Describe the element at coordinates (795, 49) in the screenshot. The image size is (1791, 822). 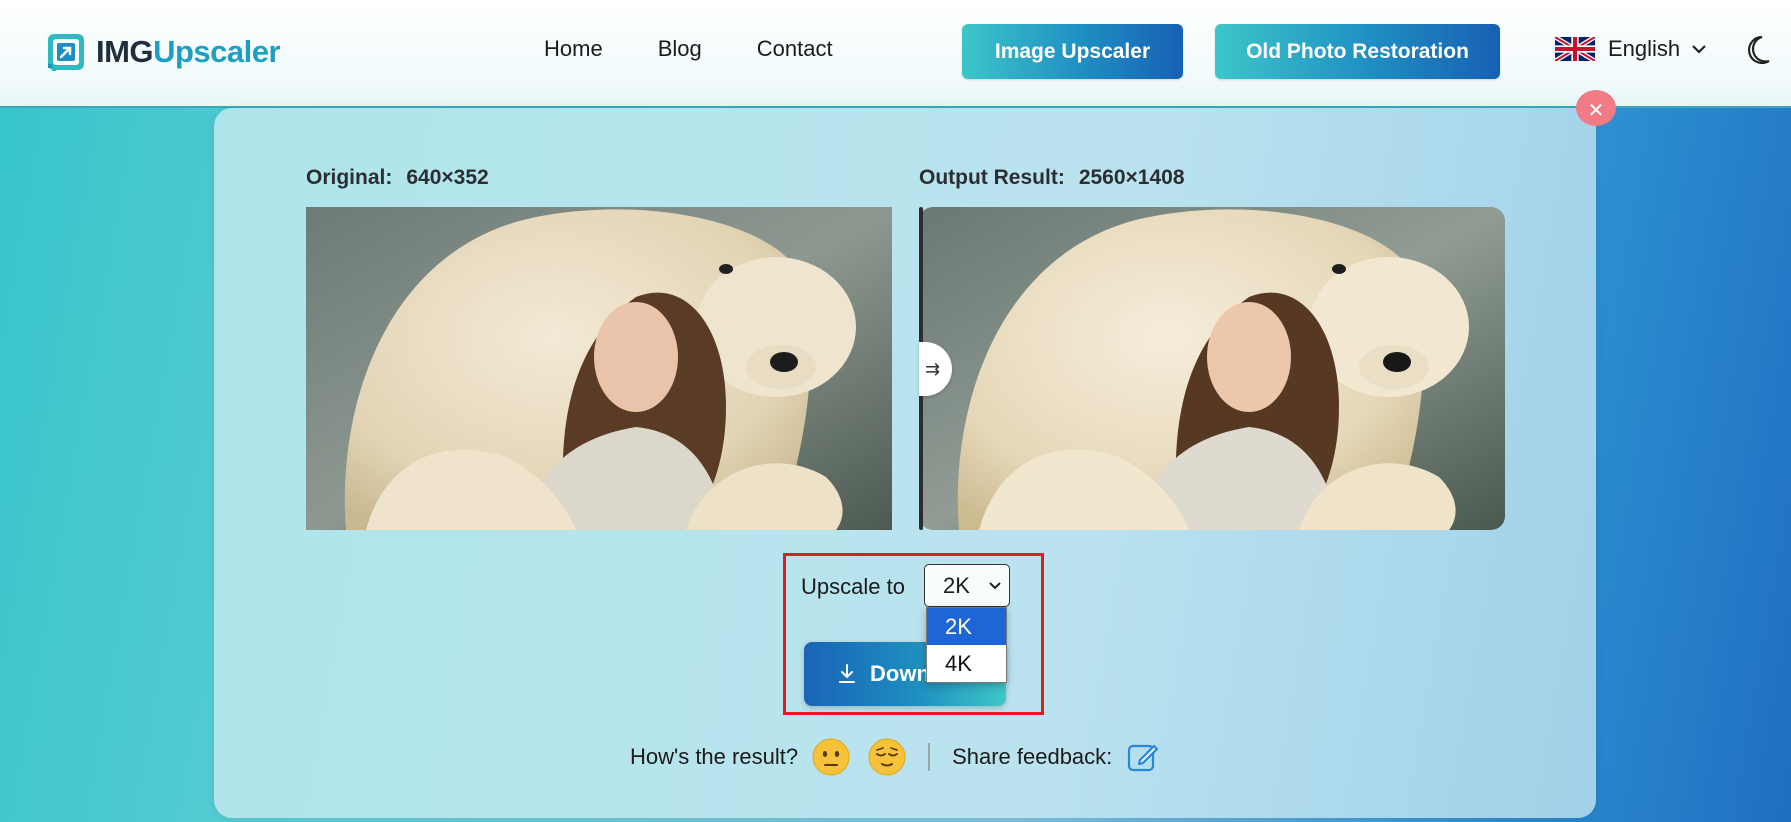
I see `nav-contact: Contact` at that location.